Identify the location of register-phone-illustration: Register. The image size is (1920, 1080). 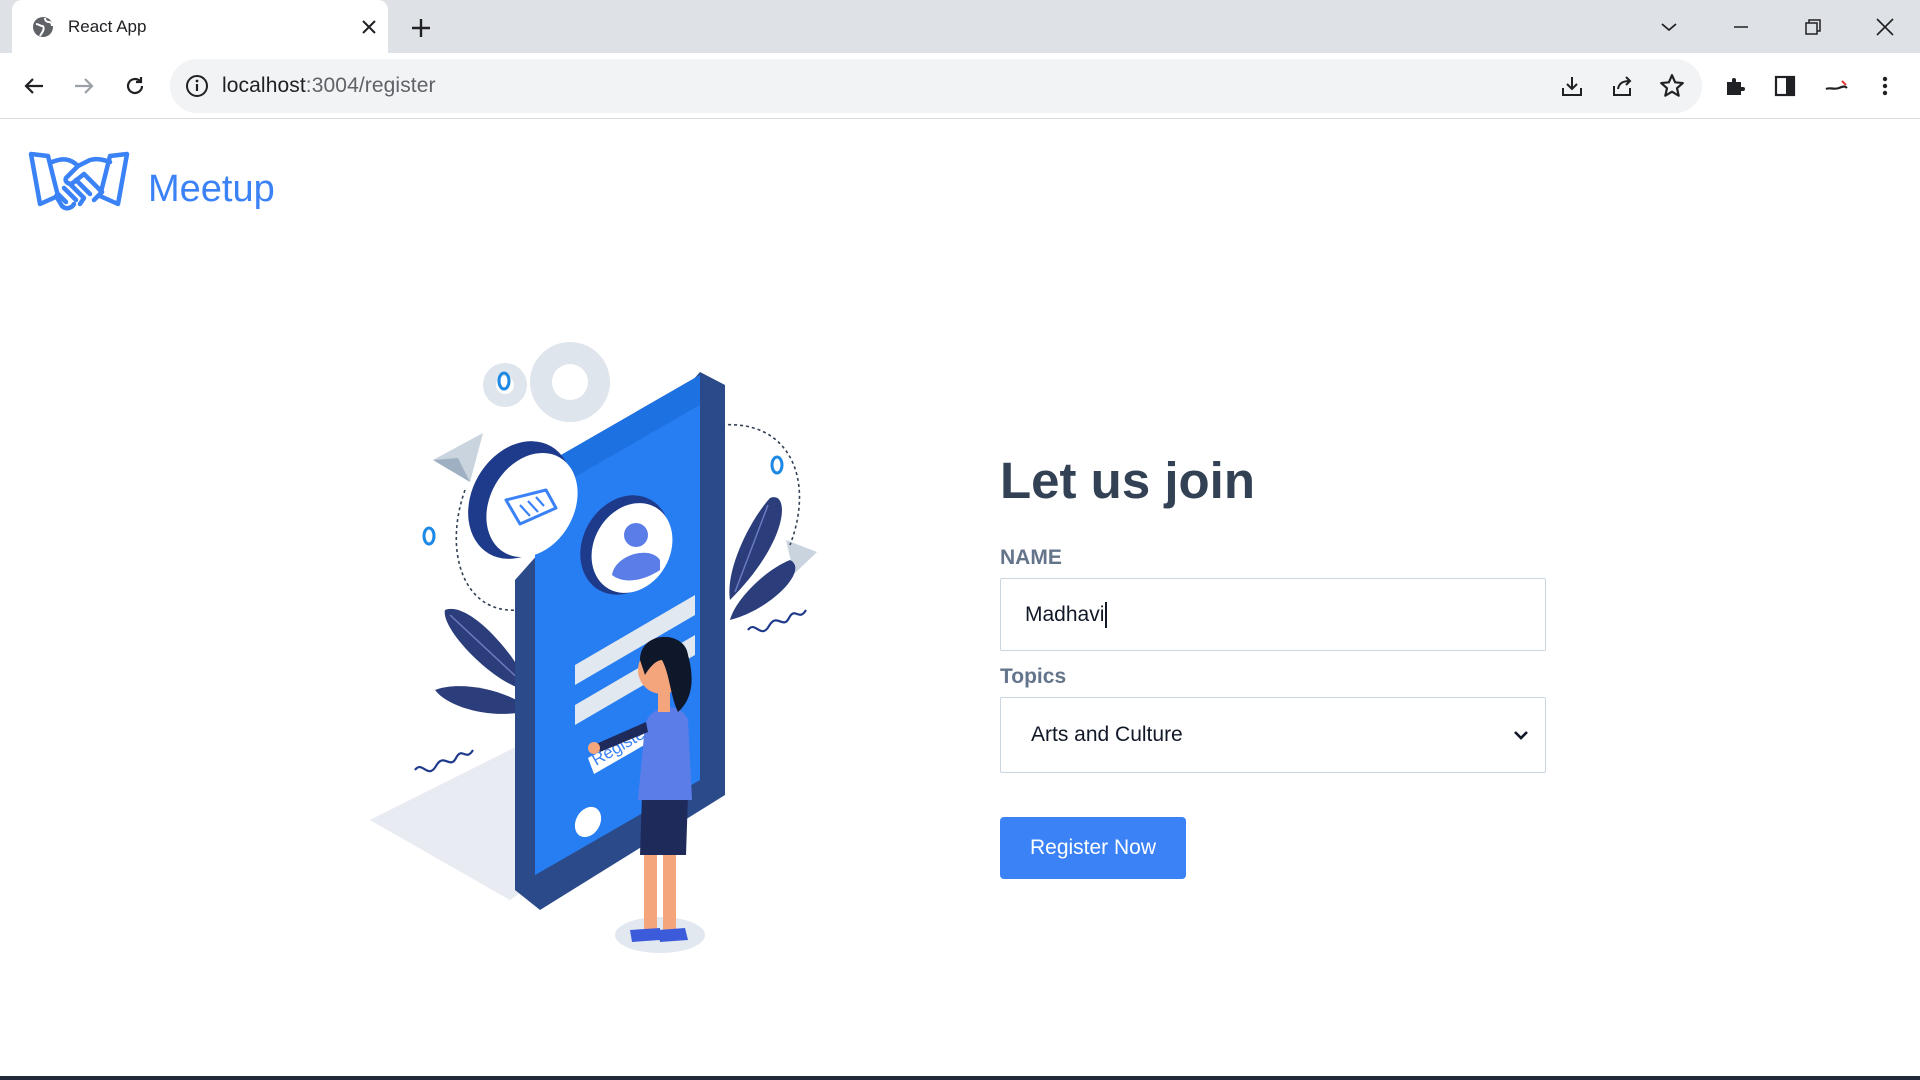
(593, 647).